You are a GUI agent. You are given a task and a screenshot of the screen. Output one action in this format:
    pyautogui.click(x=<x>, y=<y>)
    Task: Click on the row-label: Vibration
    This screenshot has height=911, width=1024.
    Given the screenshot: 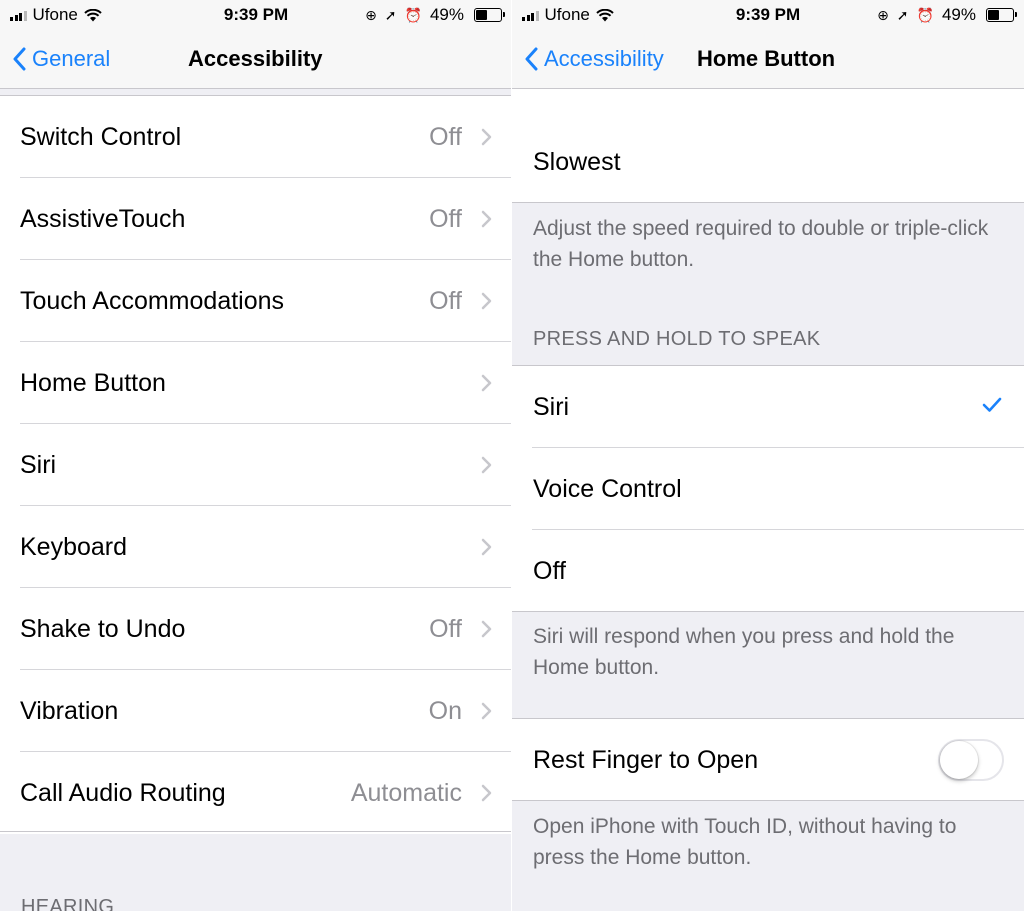 What is the action you would take?
    pyautogui.click(x=69, y=711)
    